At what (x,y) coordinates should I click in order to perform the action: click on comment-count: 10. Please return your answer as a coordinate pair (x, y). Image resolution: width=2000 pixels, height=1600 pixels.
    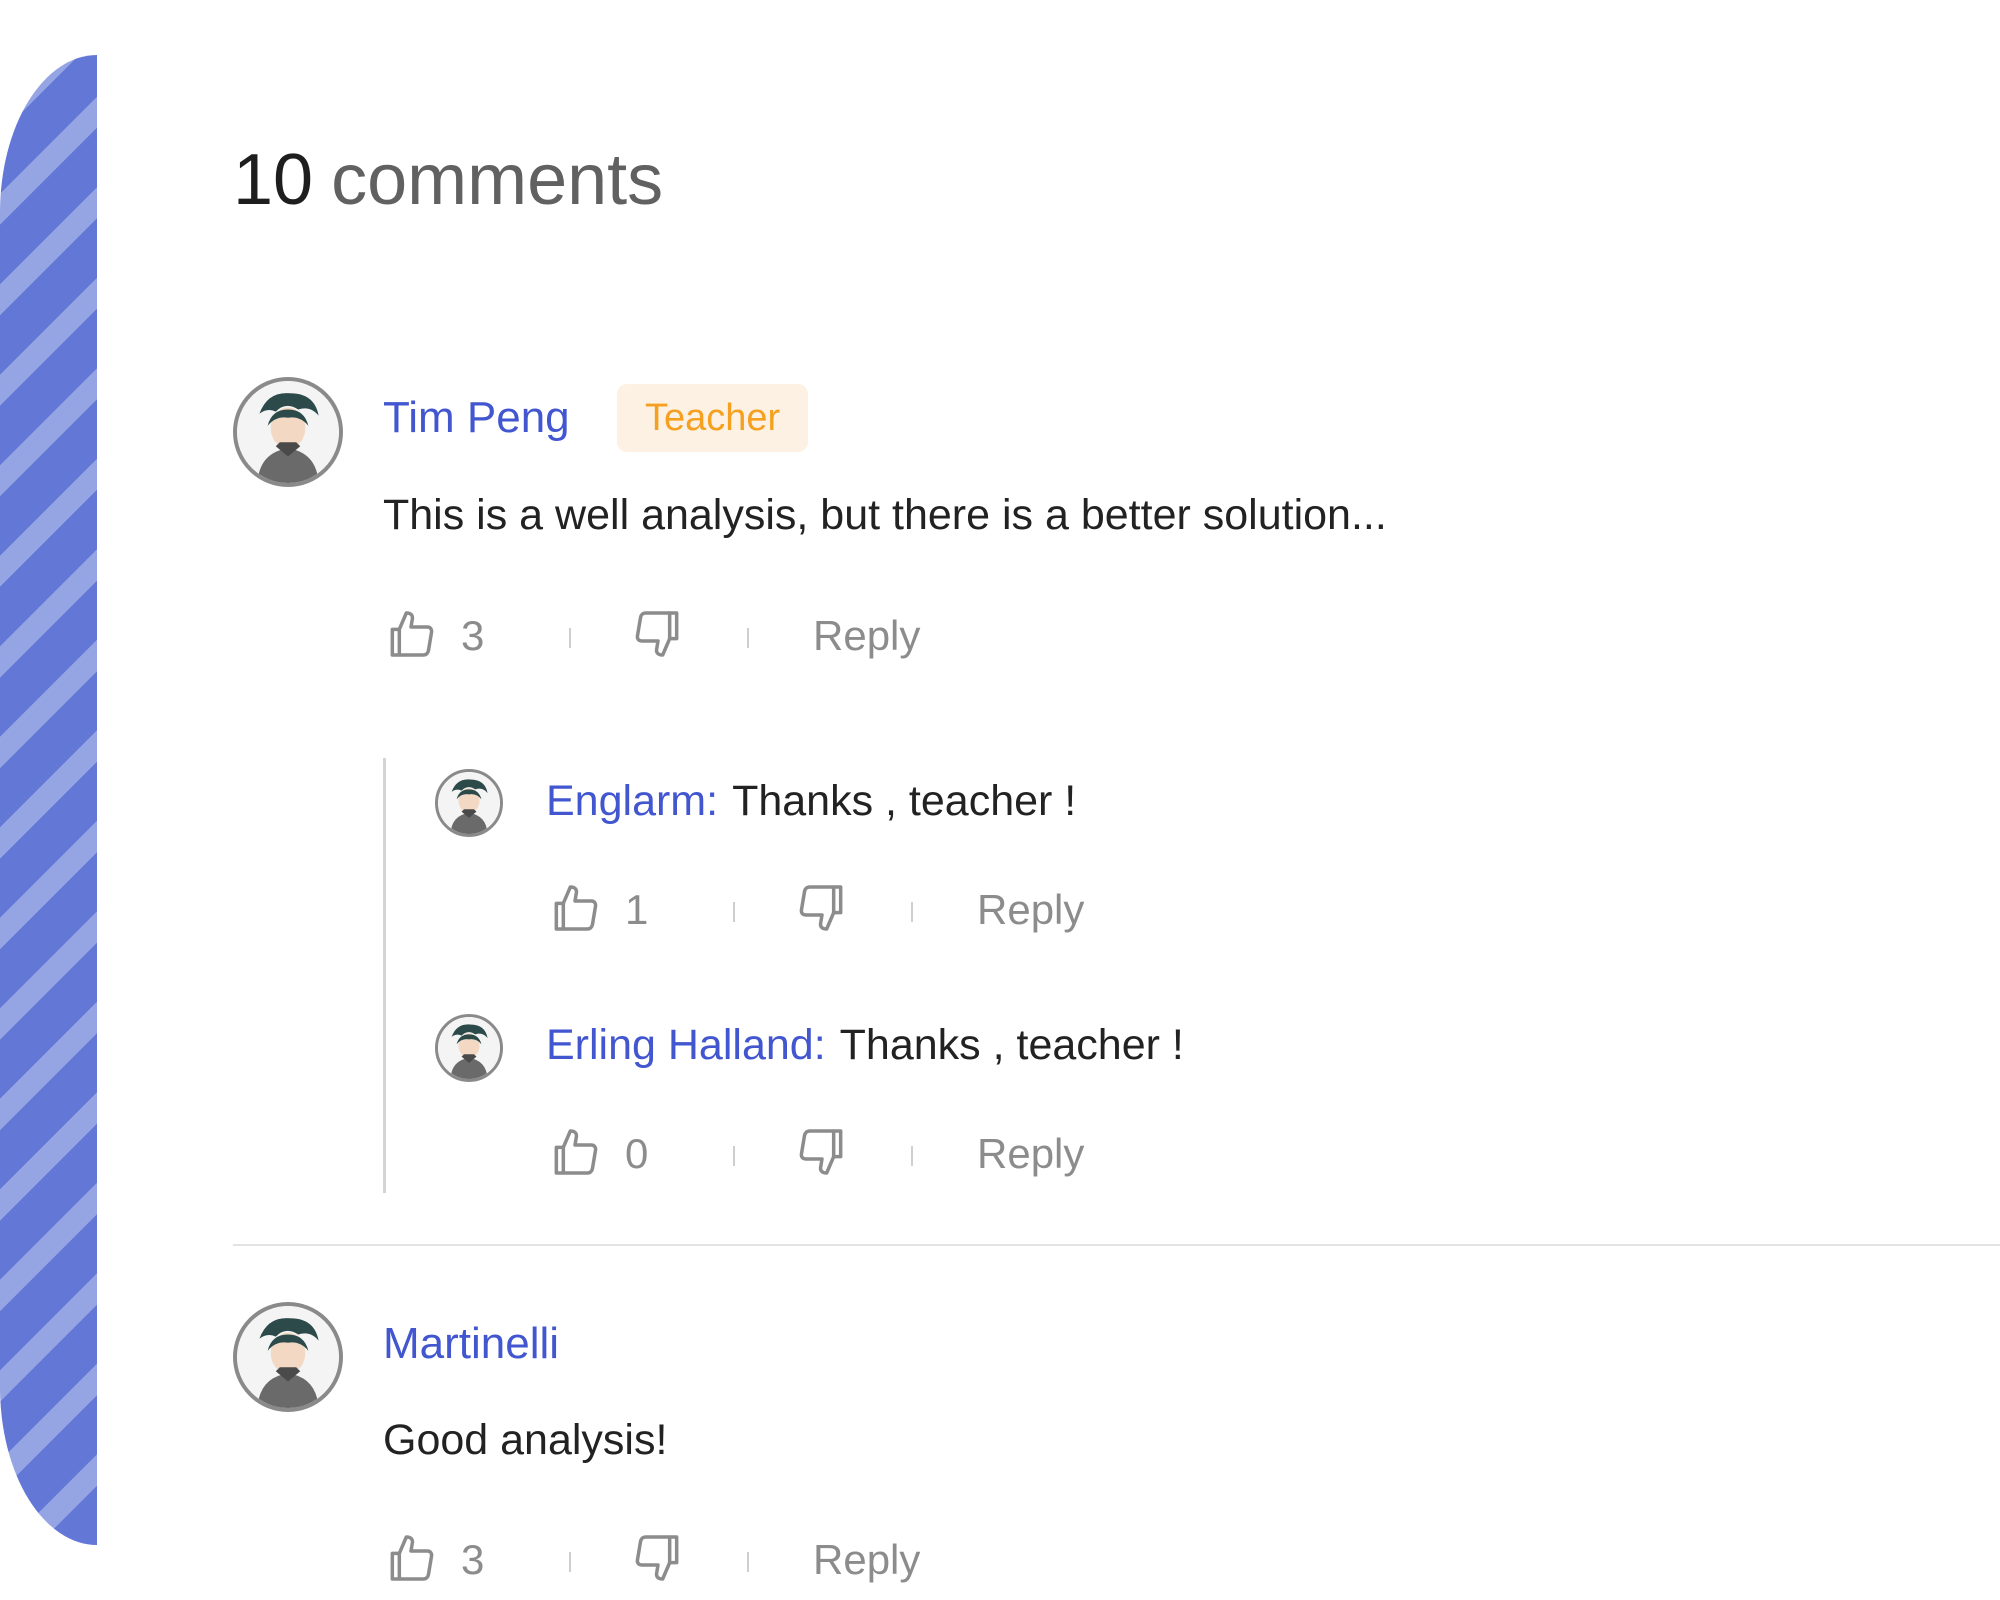
    Looking at the image, I should click on (273, 180).